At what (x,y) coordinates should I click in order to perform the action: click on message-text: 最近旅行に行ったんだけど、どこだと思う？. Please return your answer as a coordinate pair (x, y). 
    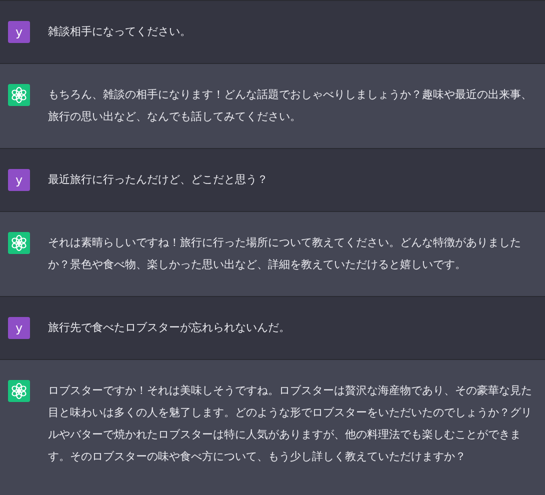
    Looking at the image, I should click on (158, 180).